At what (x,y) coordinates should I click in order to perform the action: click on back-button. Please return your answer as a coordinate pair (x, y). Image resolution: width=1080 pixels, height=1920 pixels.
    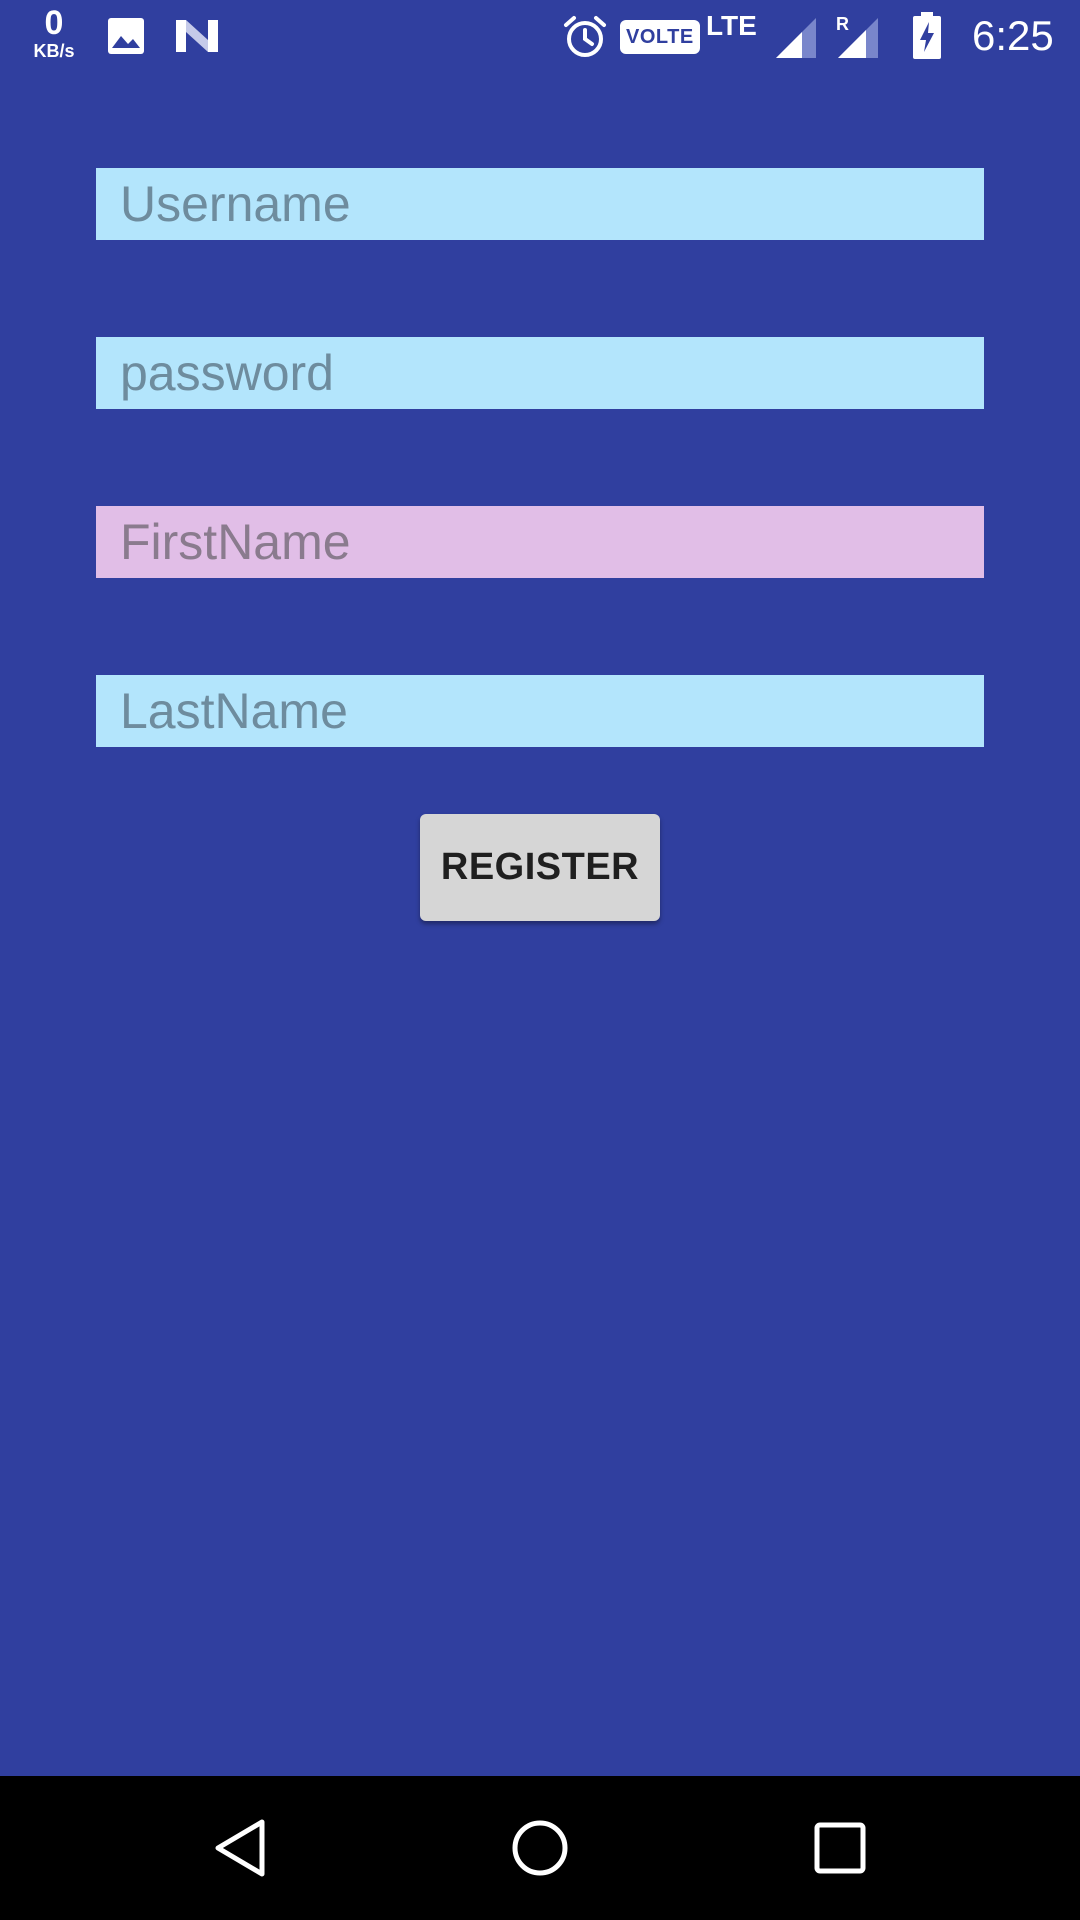
    Looking at the image, I should click on (240, 1848).